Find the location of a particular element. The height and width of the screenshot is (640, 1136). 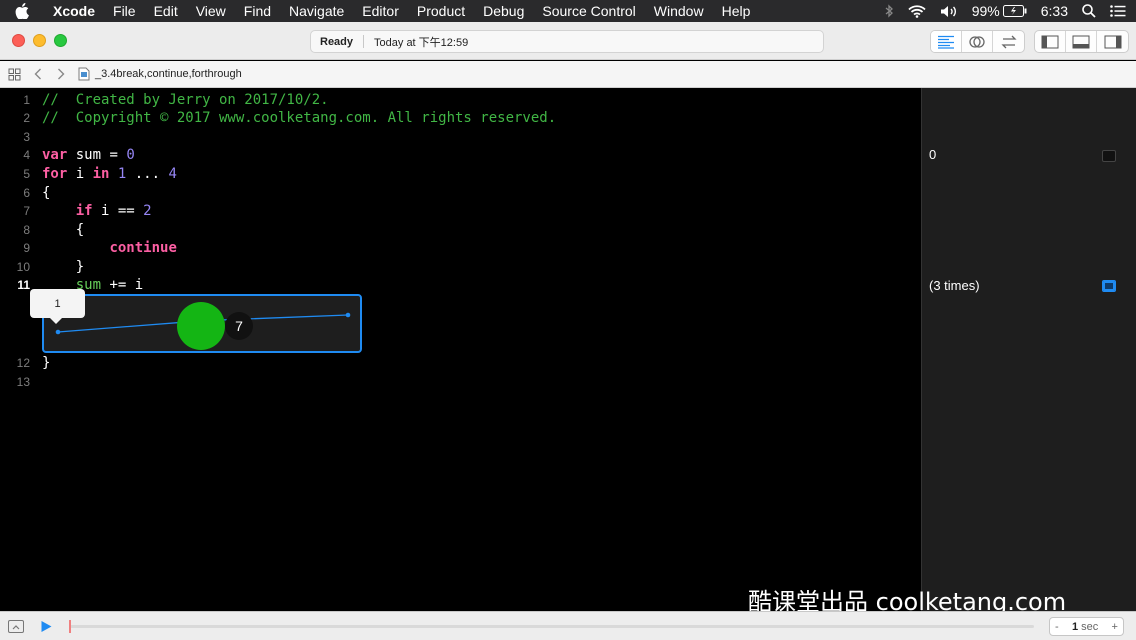

tooltip-value: 1 is located at coordinates (57, 303).